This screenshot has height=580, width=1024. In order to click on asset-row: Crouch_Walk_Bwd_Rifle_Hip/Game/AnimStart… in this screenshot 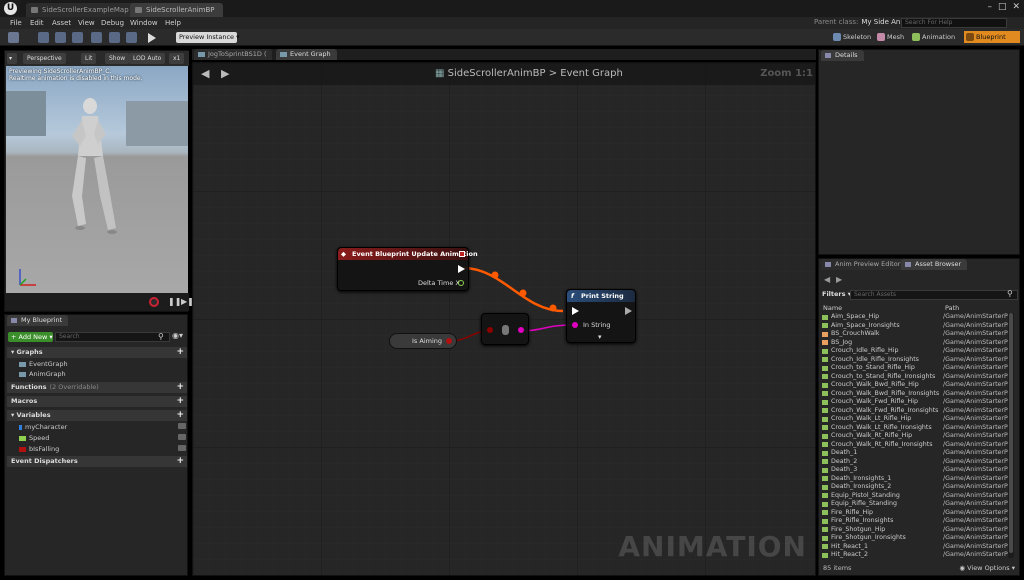, I will do `click(916, 385)`.